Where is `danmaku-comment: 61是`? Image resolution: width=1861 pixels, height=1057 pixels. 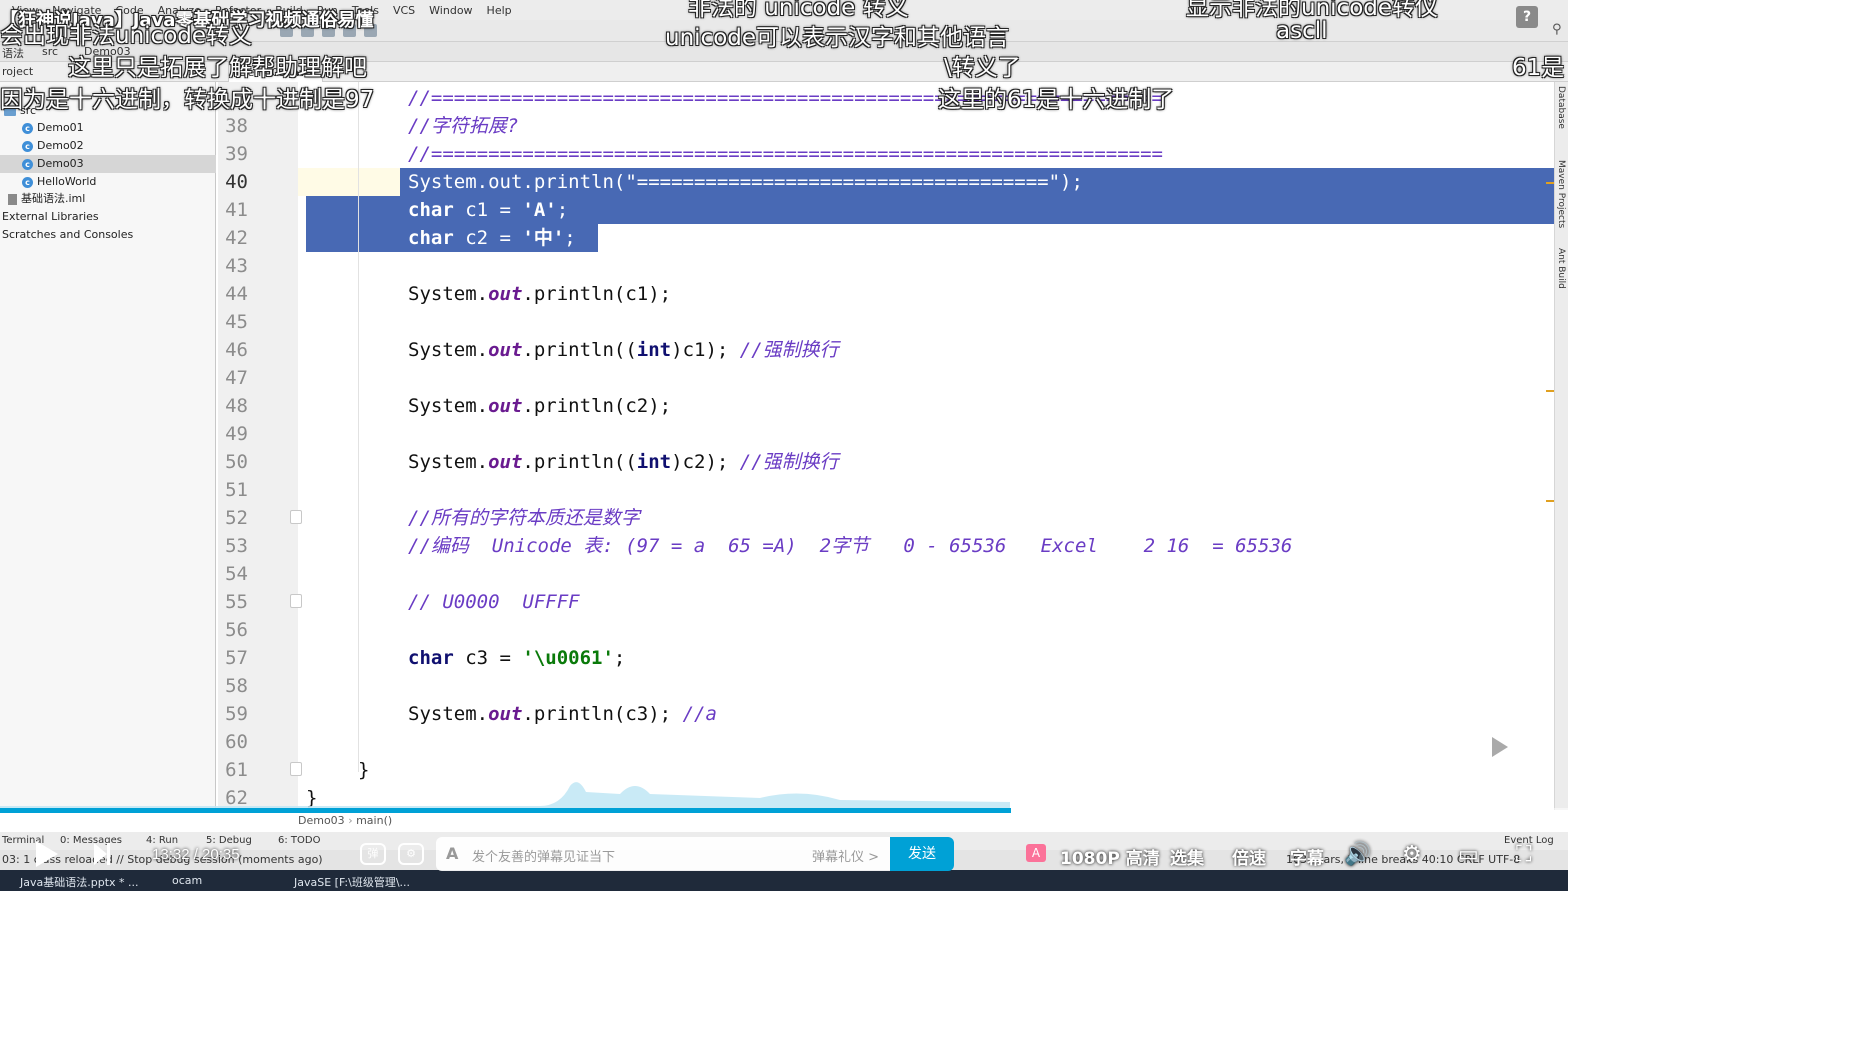
danmaku-comment: 61是 is located at coordinates (1538, 68).